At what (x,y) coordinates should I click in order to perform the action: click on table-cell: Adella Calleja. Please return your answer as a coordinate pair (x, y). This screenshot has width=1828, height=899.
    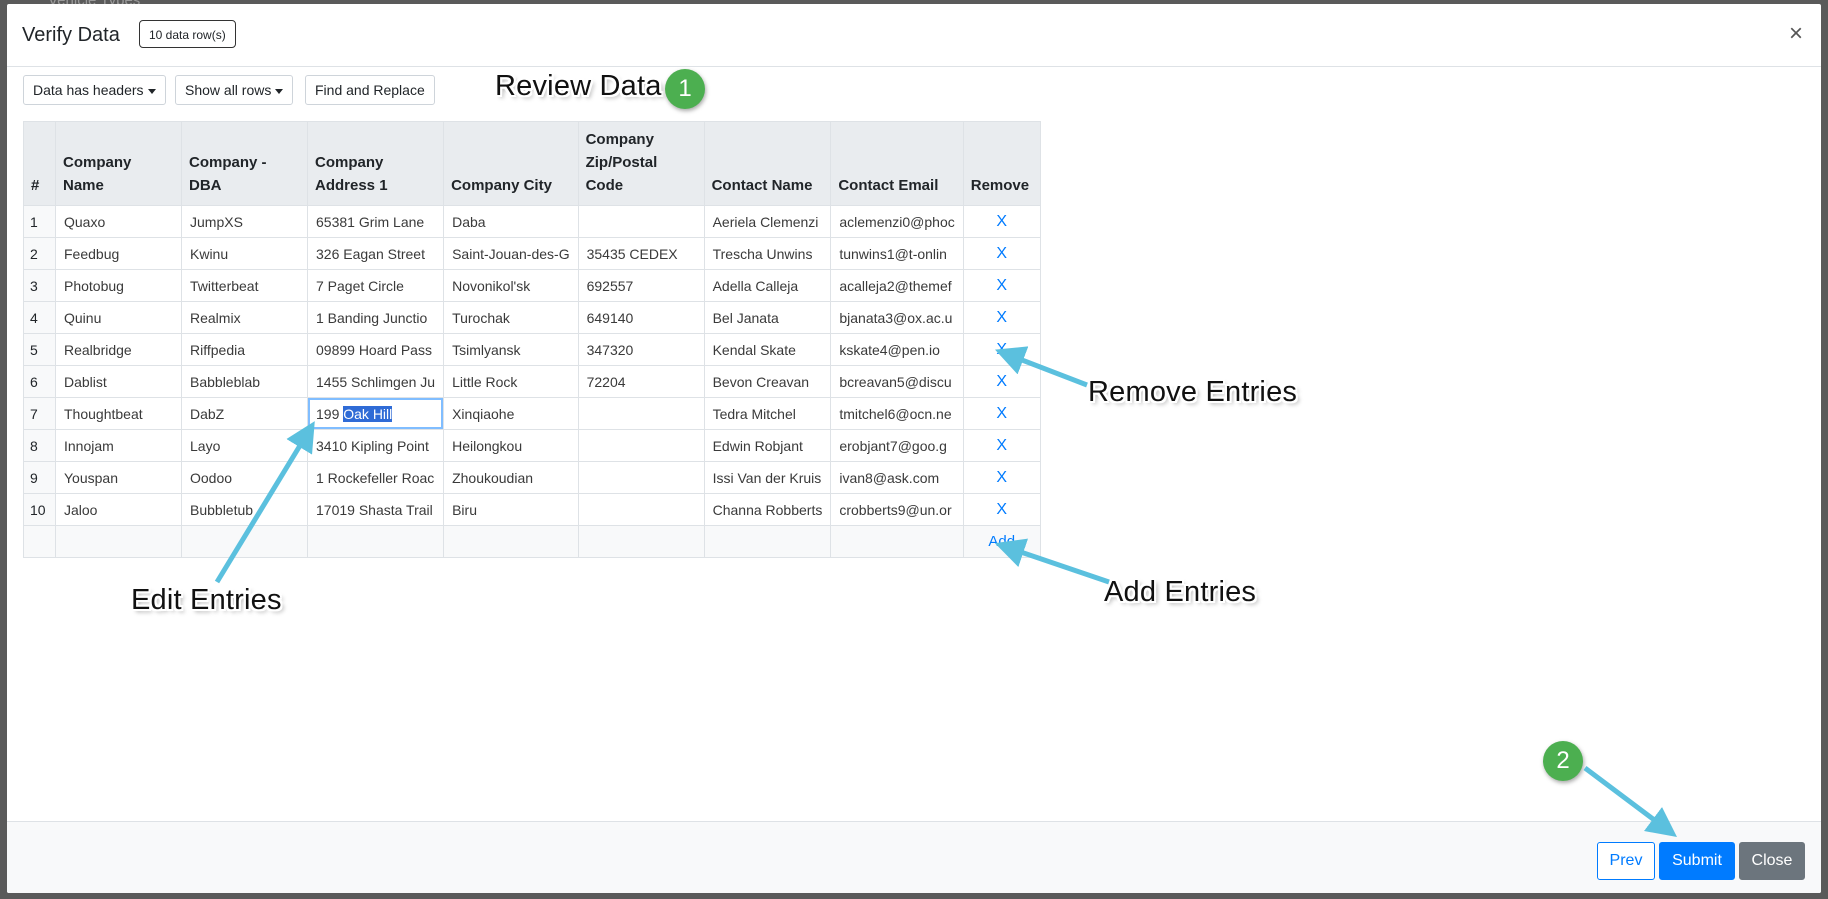
    Looking at the image, I should click on (767, 285).